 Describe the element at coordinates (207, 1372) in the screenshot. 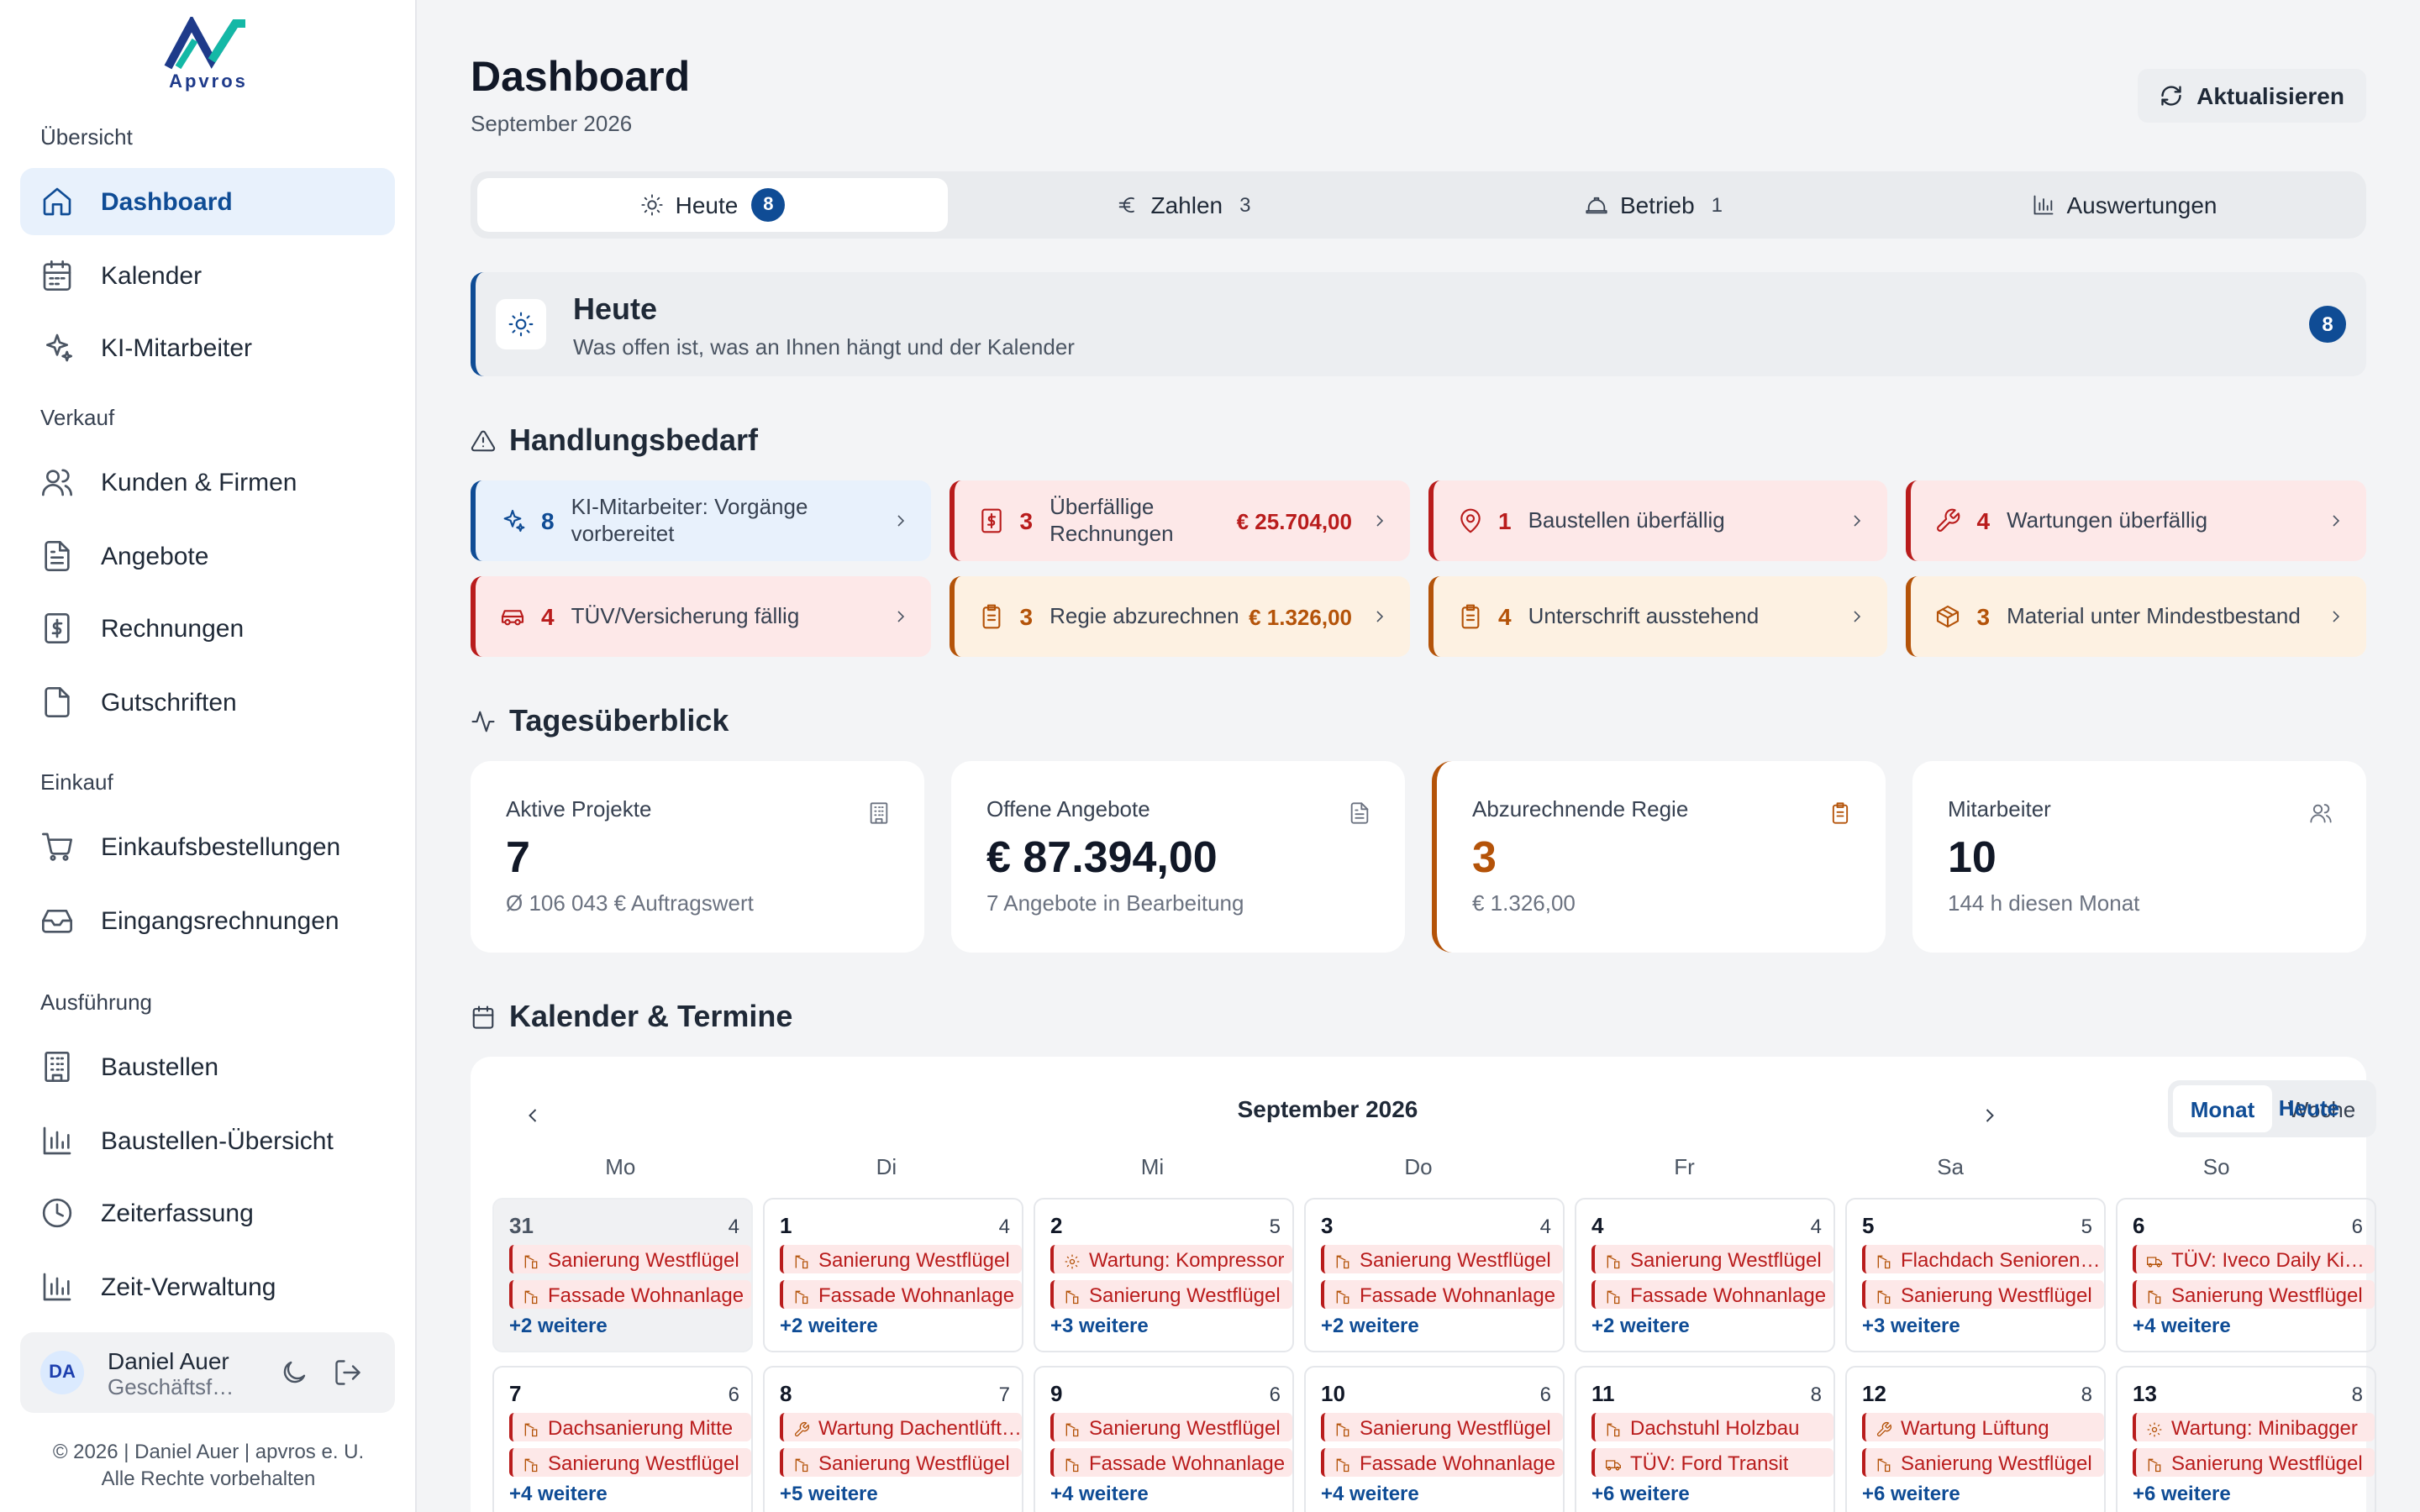

I see `user-card: DA Daniel Auer Geschäftsführer` at that location.